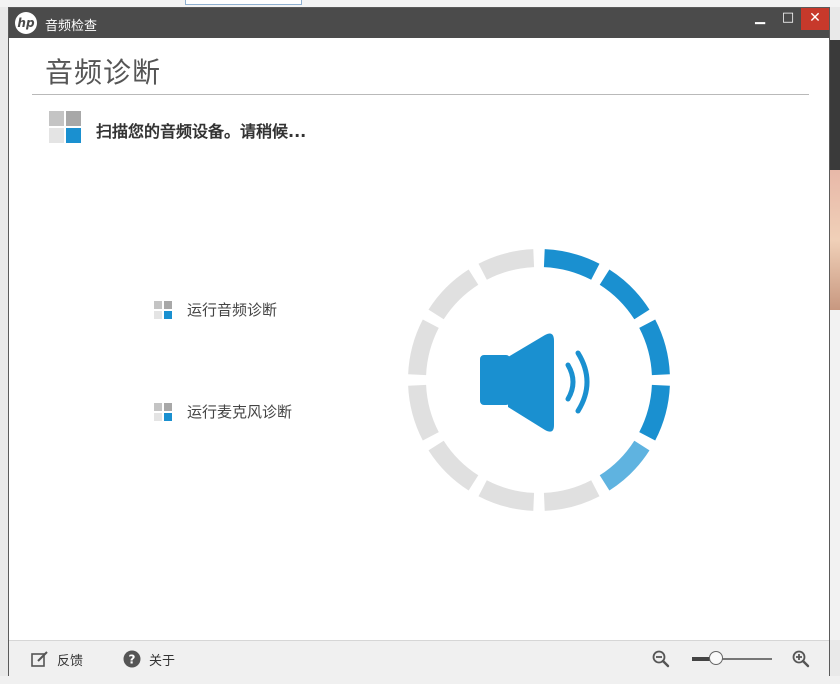 The height and width of the screenshot is (684, 840). I want to click on desktop-background, so click(420, 3).